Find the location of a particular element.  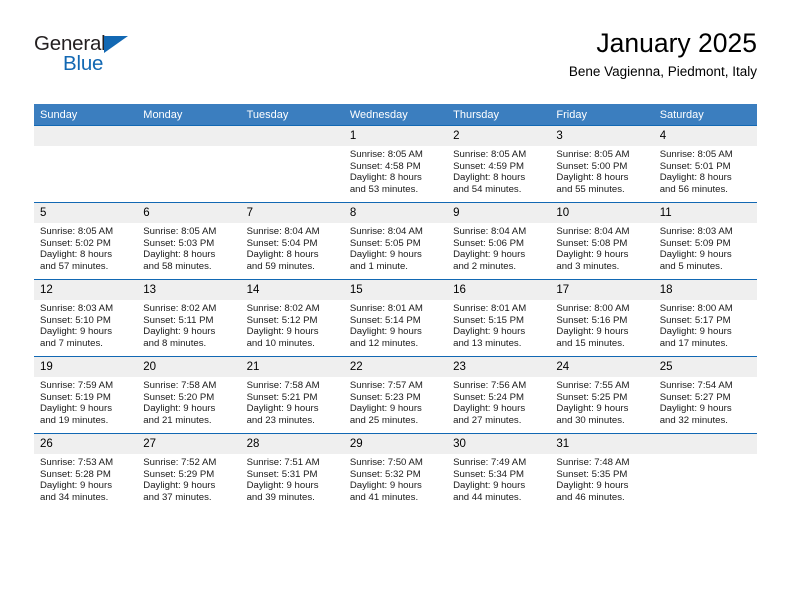

general-blue-logo: General Blue is located at coordinates (134, 60).